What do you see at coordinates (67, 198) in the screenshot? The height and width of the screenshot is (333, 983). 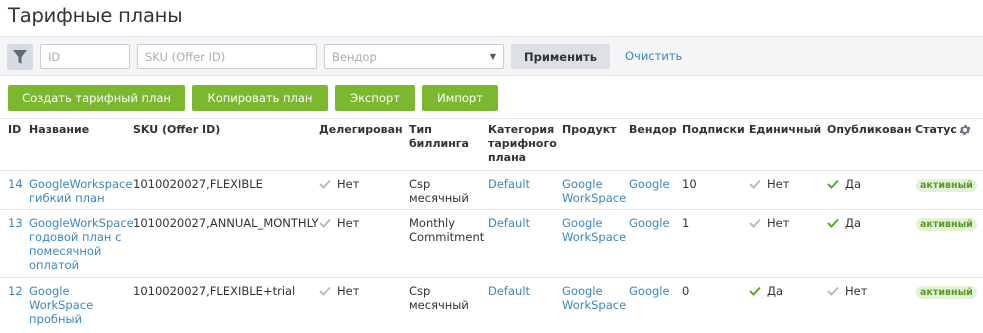 I see `row-name-line: гибкий план` at bounding box center [67, 198].